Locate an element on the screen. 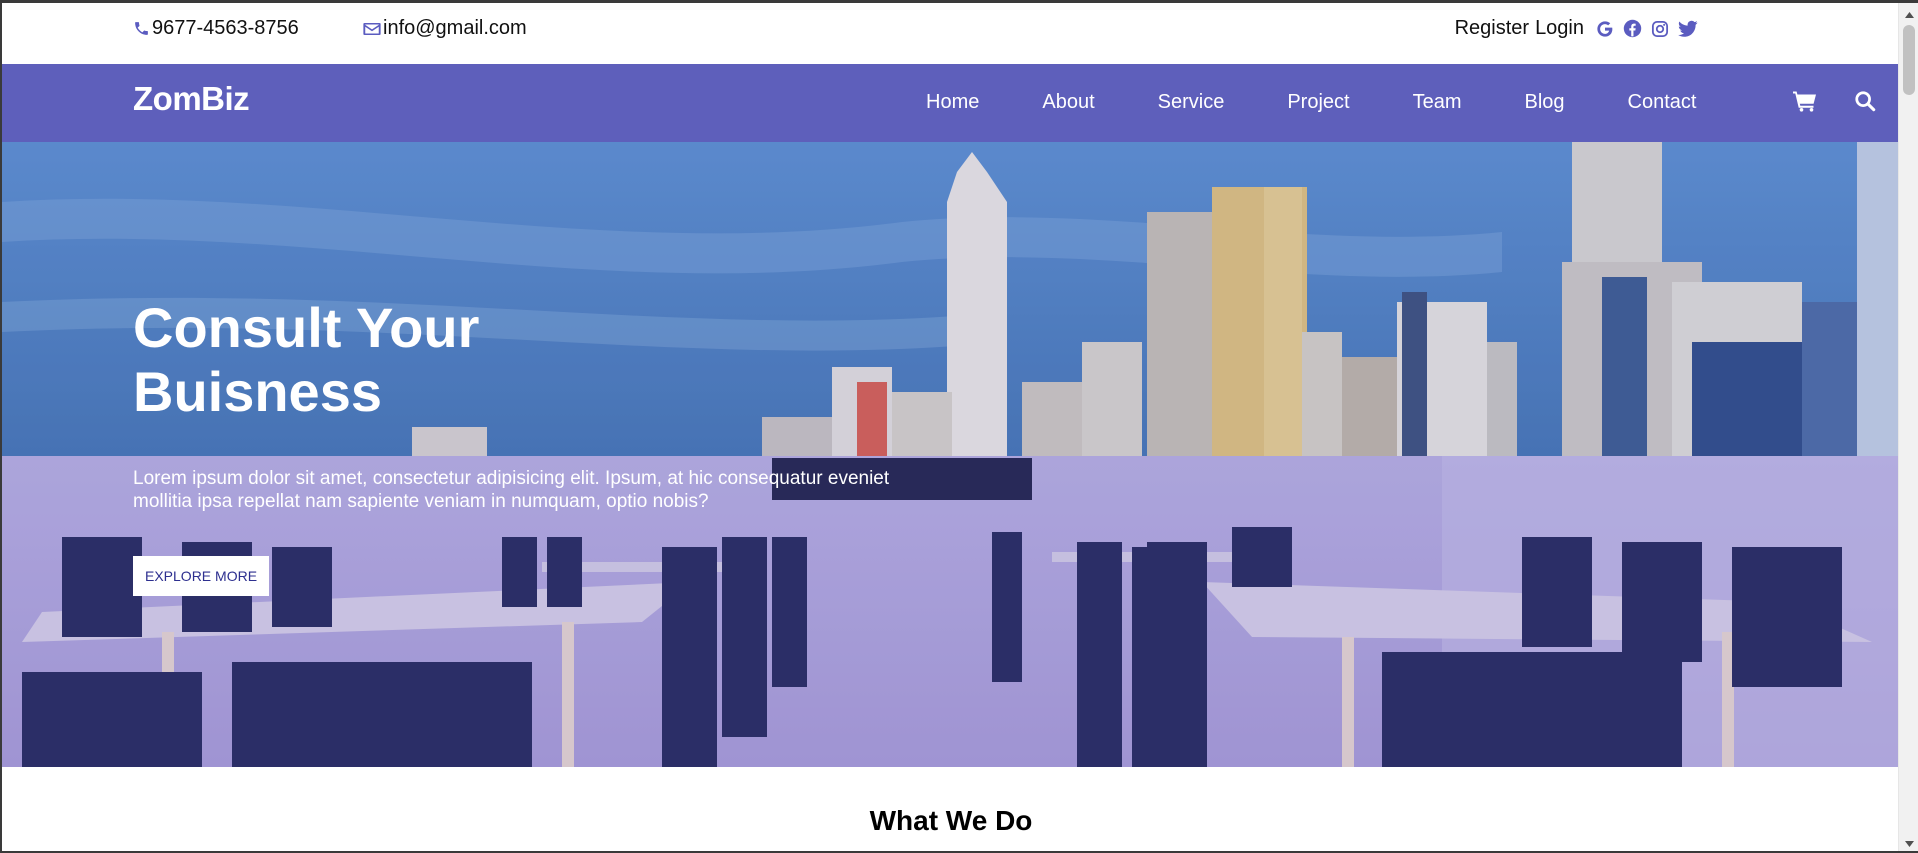 The height and width of the screenshot is (853, 1918). email-address: info@gmail.com is located at coordinates (455, 28).